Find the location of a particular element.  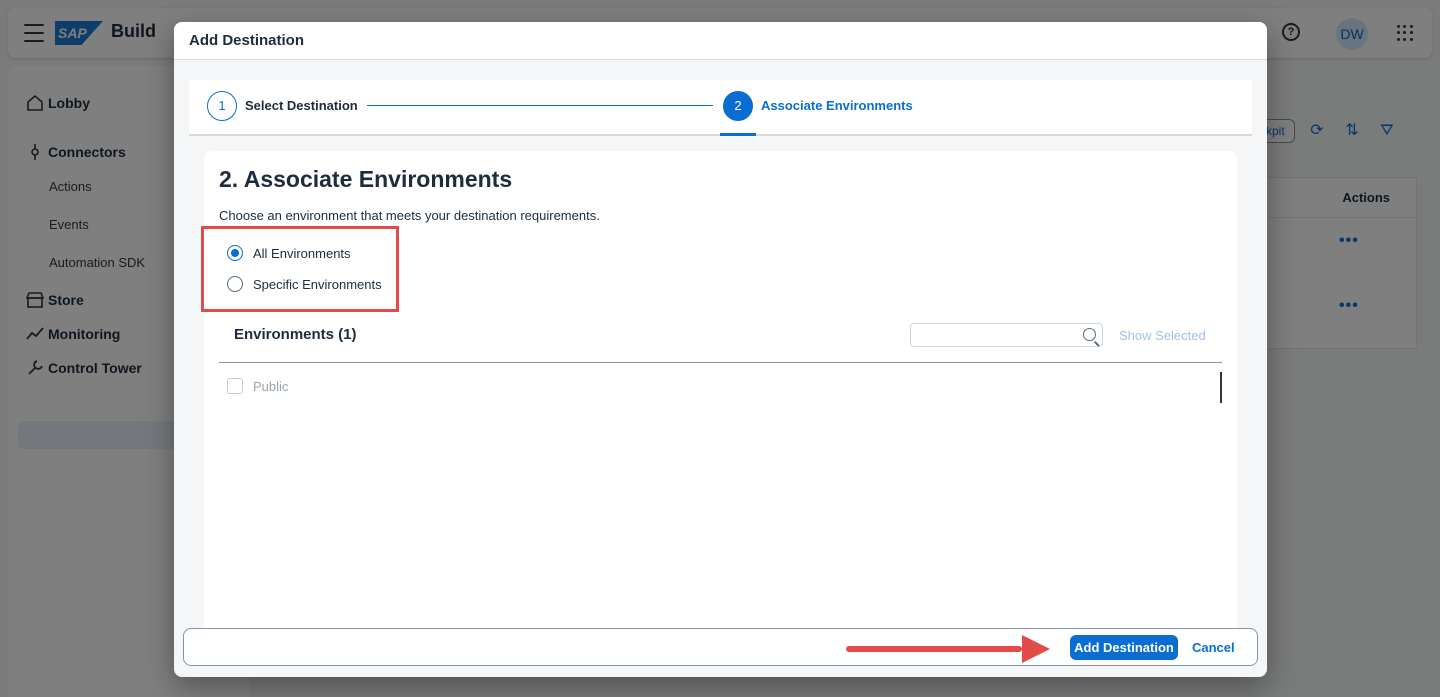

cancel-button: Cancel is located at coordinates (1213, 647).